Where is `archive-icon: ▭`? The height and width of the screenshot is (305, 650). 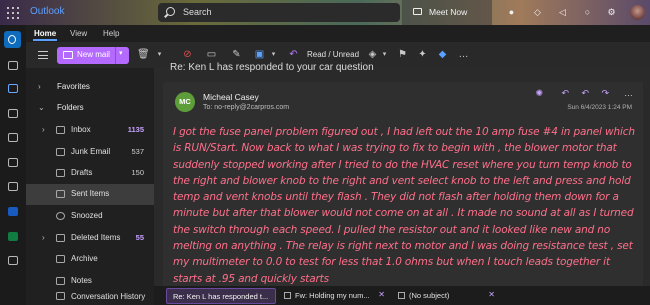 archive-icon: ▭ is located at coordinates (211, 54).